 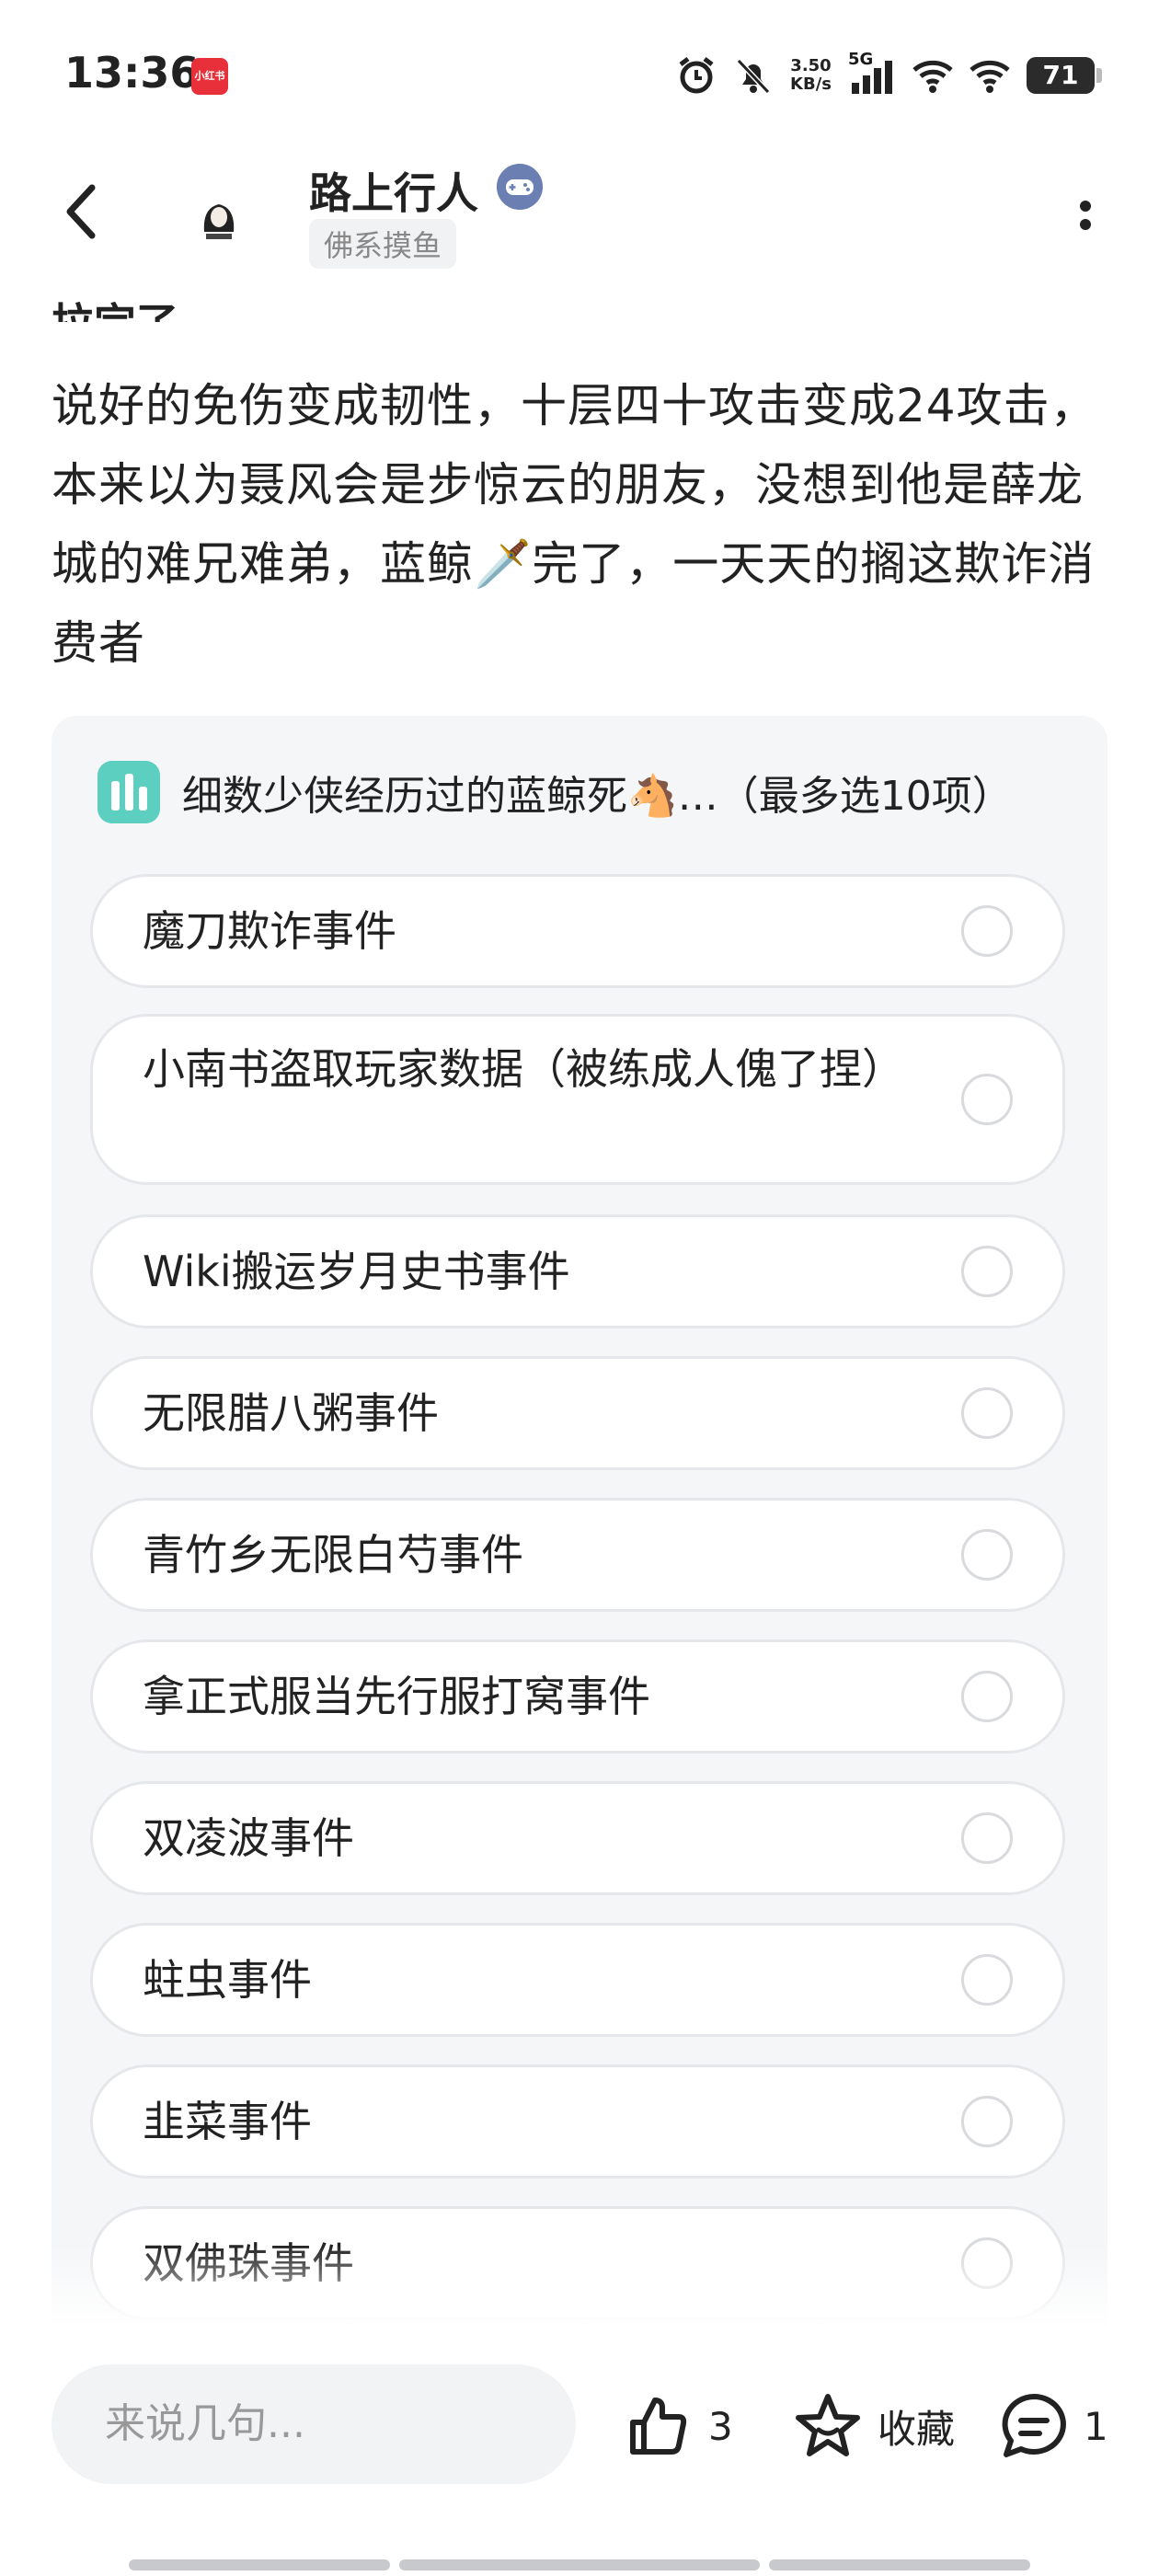 I want to click on back-arrow-icon, so click(x=82, y=211).